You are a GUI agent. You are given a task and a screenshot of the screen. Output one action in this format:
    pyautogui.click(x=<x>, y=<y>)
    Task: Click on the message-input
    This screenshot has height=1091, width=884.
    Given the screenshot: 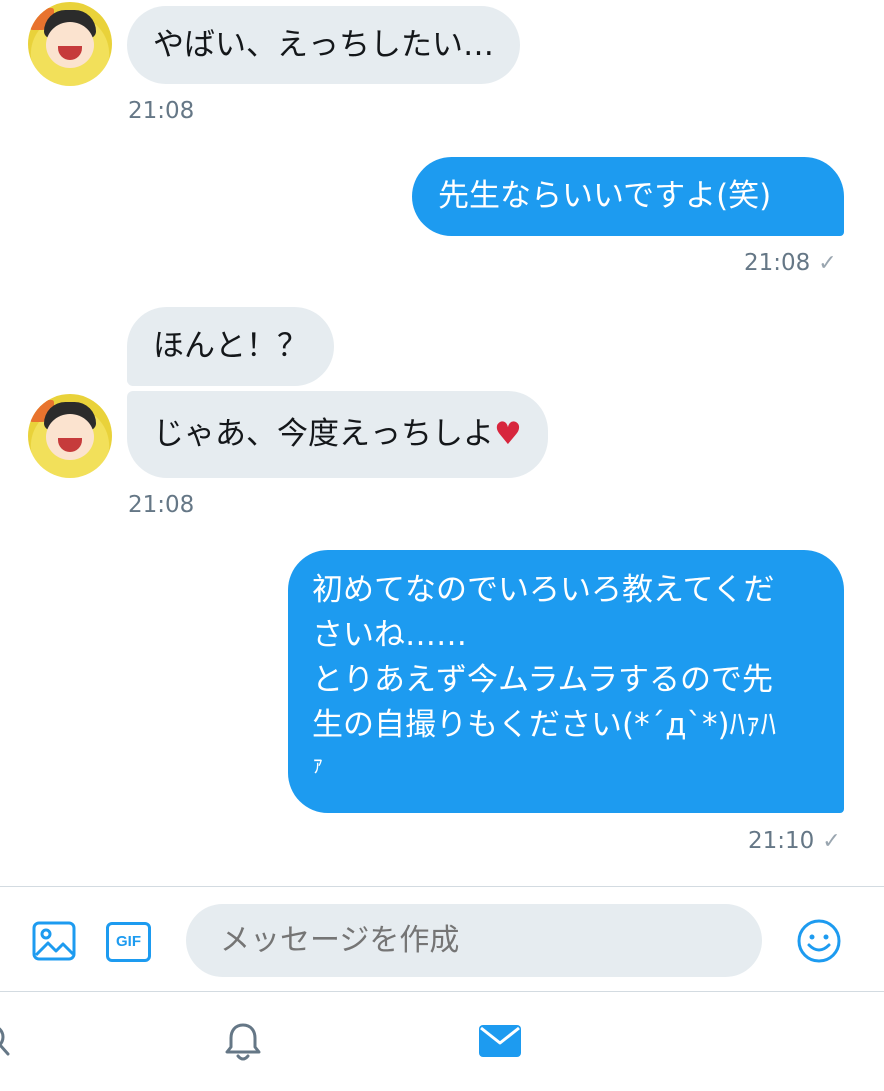 What is the action you would take?
    pyautogui.click(x=474, y=940)
    